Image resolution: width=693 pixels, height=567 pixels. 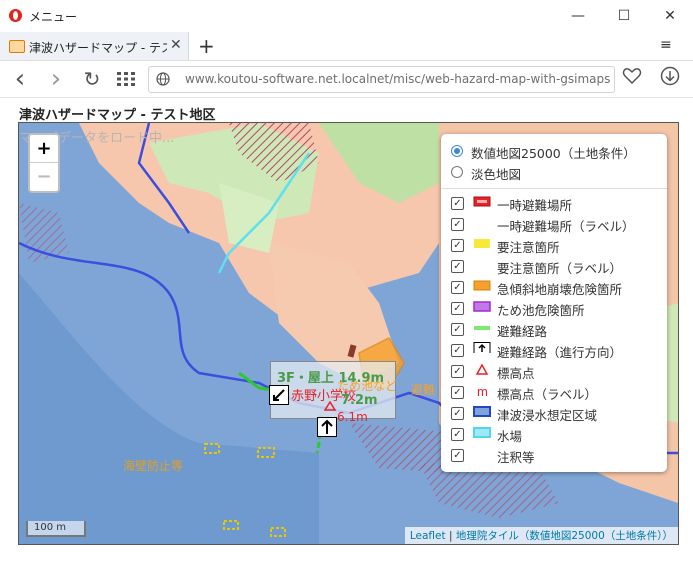 What do you see at coordinates (560, 289) in the screenshot?
I see `overlay-label: 急傾斜地崩壊危険箇所` at bounding box center [560, 289].